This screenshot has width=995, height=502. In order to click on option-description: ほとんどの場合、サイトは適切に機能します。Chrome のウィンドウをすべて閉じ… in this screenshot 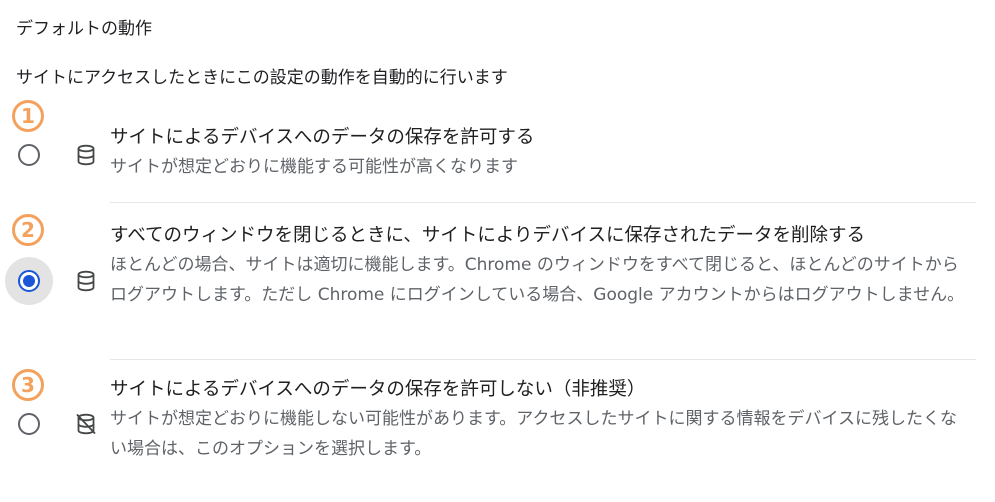, I will do `click(537, 280)`.